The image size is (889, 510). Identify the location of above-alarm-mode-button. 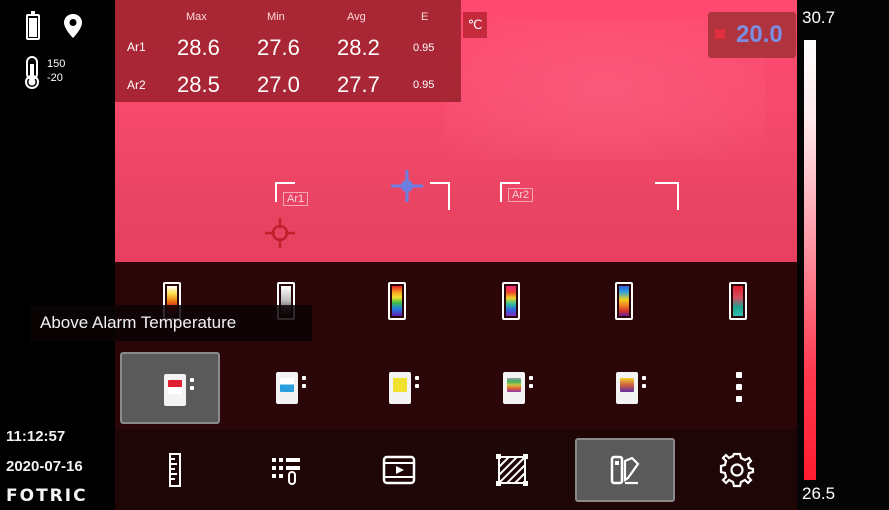
(170, 388).